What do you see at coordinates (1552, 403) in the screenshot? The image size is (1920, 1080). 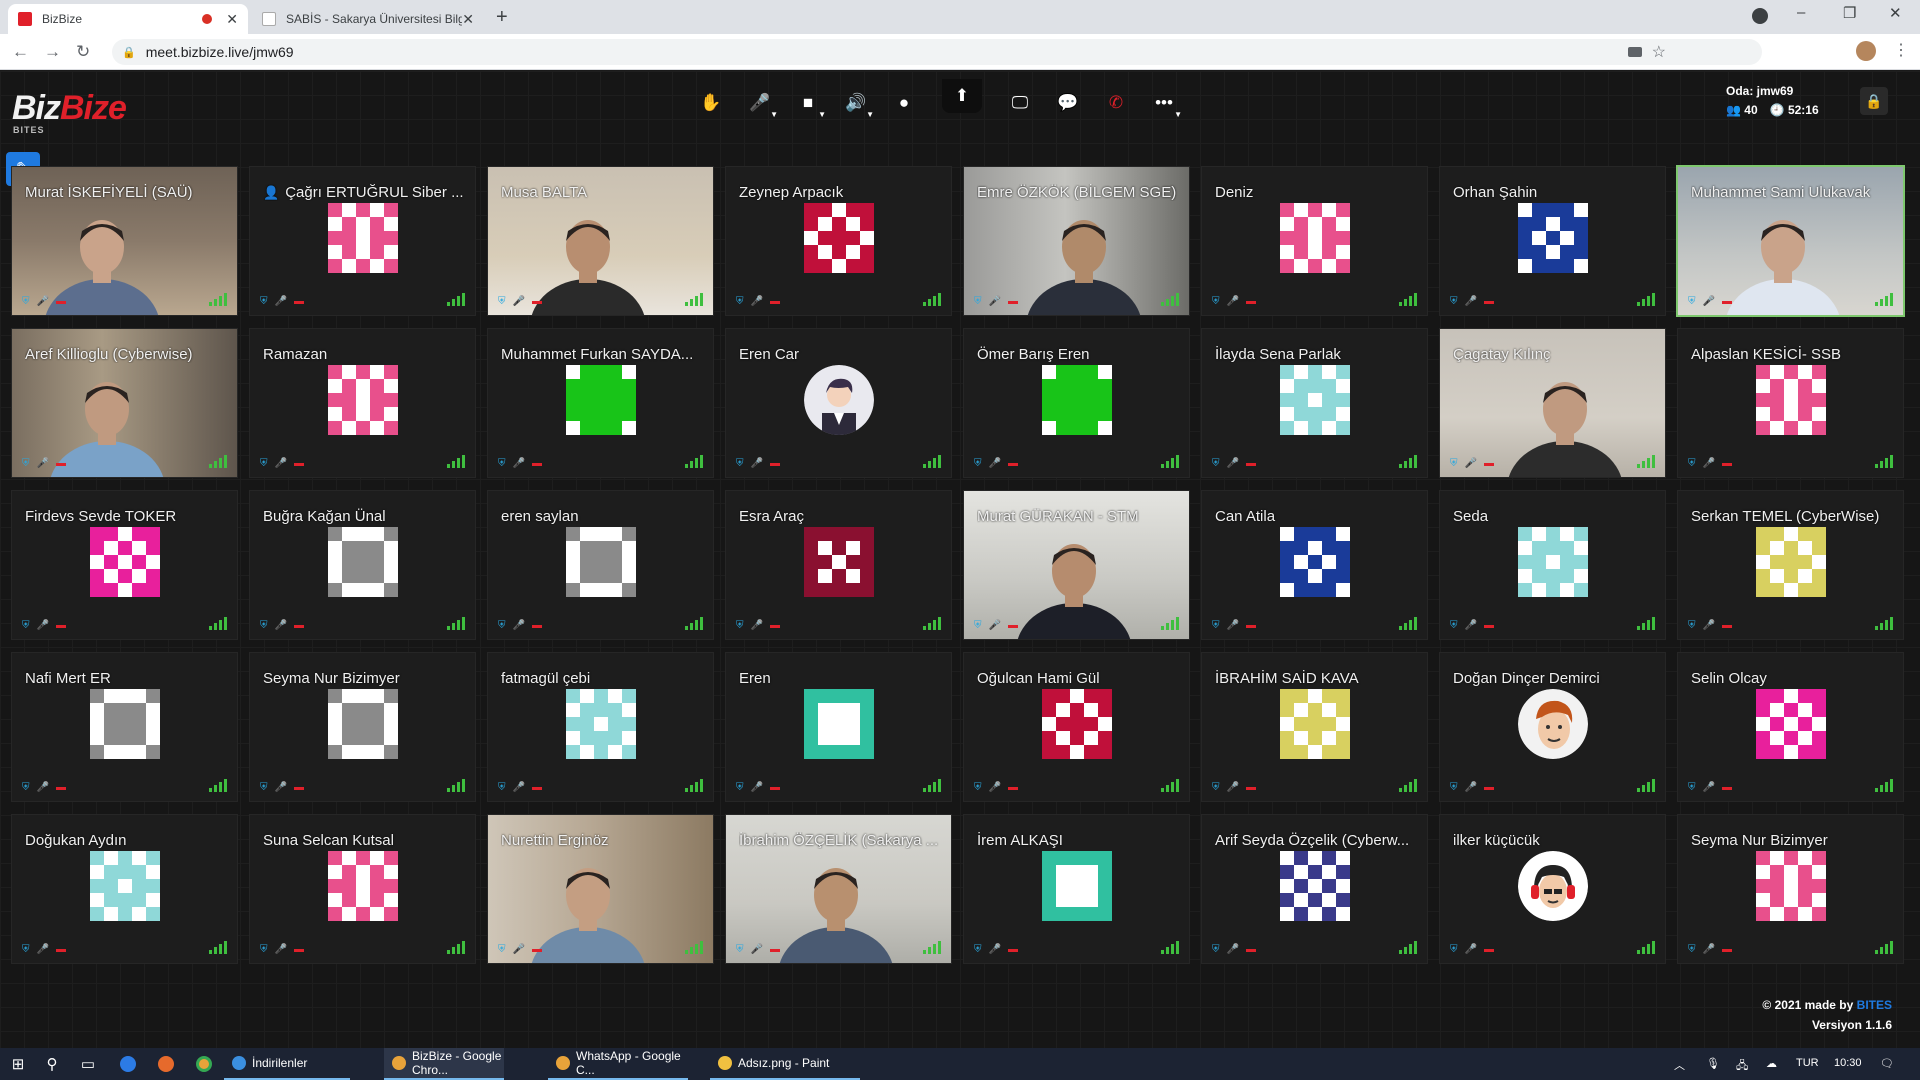 I see `participant-tile: Çagatay Kılınç ⛨ 🎤 ▬` at bounding box center [1552, 403].